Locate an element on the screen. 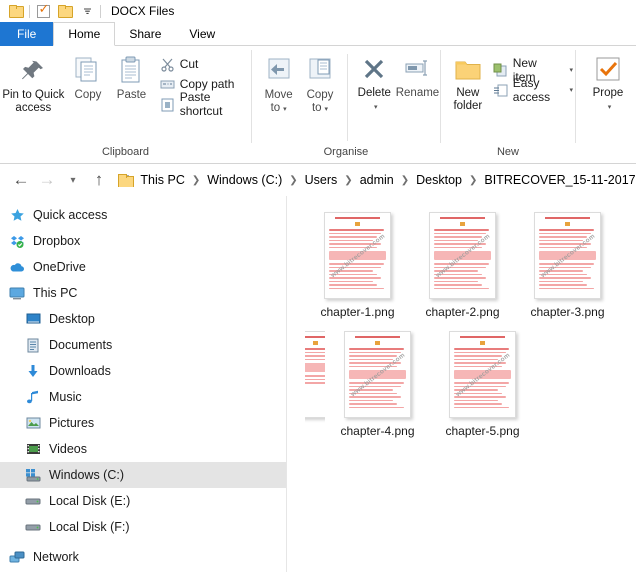  breadcrumb-item-users: Users is located at coordinates (321, 180).